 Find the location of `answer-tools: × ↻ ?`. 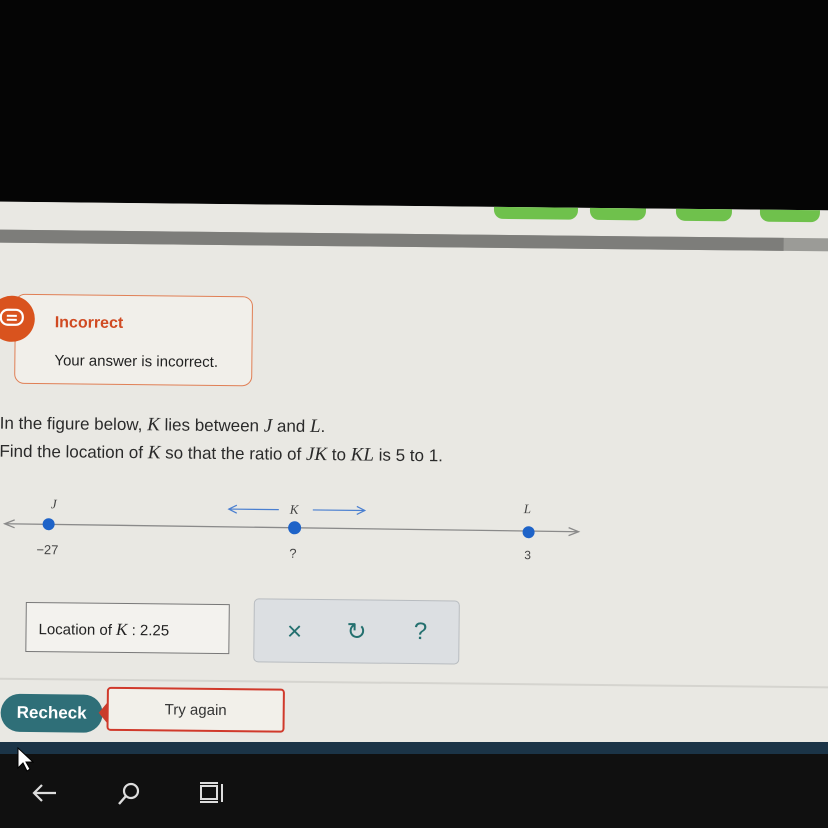

answer-tools: × ↻ ? is located at coordinates (356, 631).